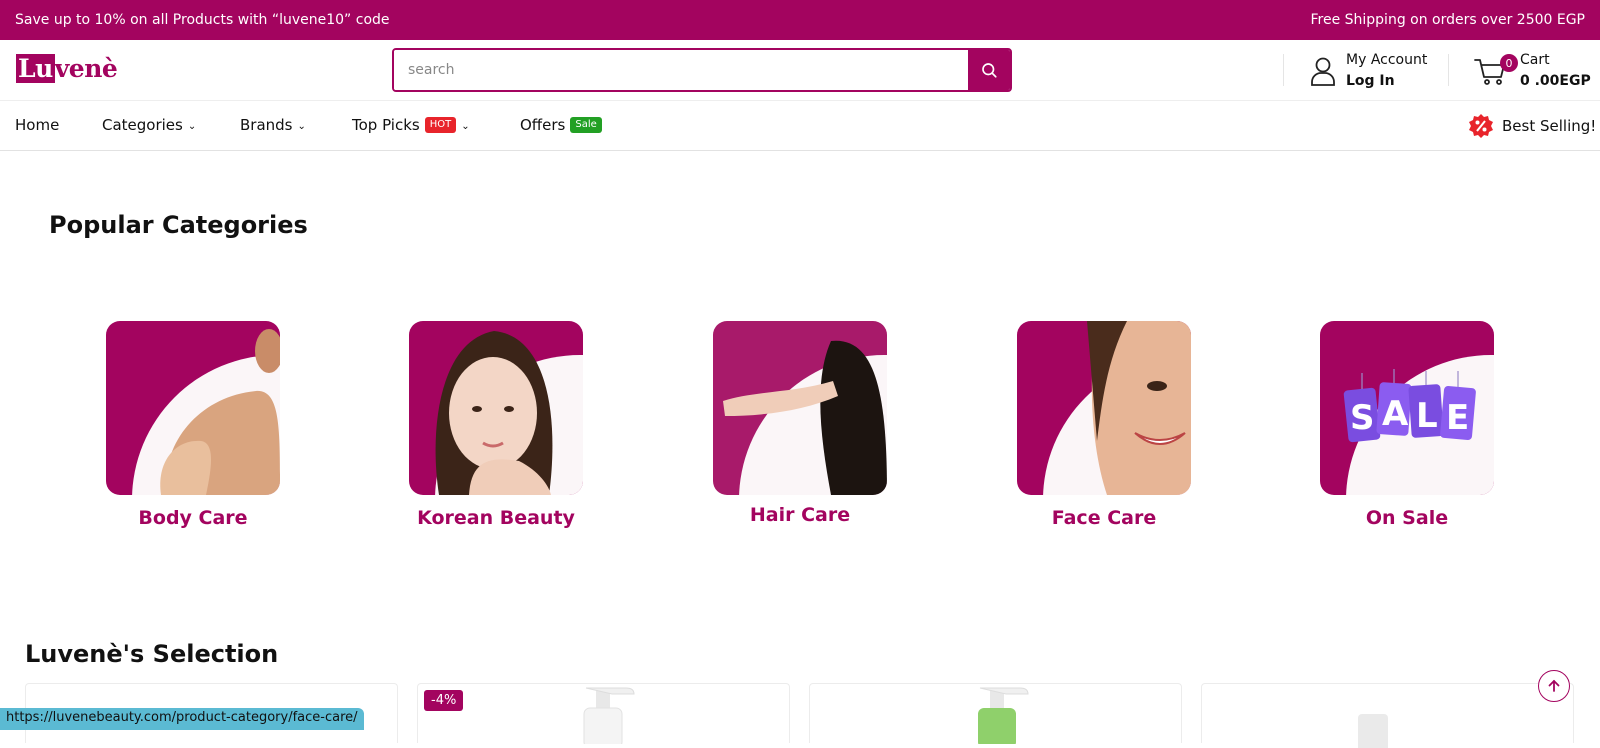  Describe the element at coordinates (1395, 414) in the screenshot. I see `svg-text: A` at that location.